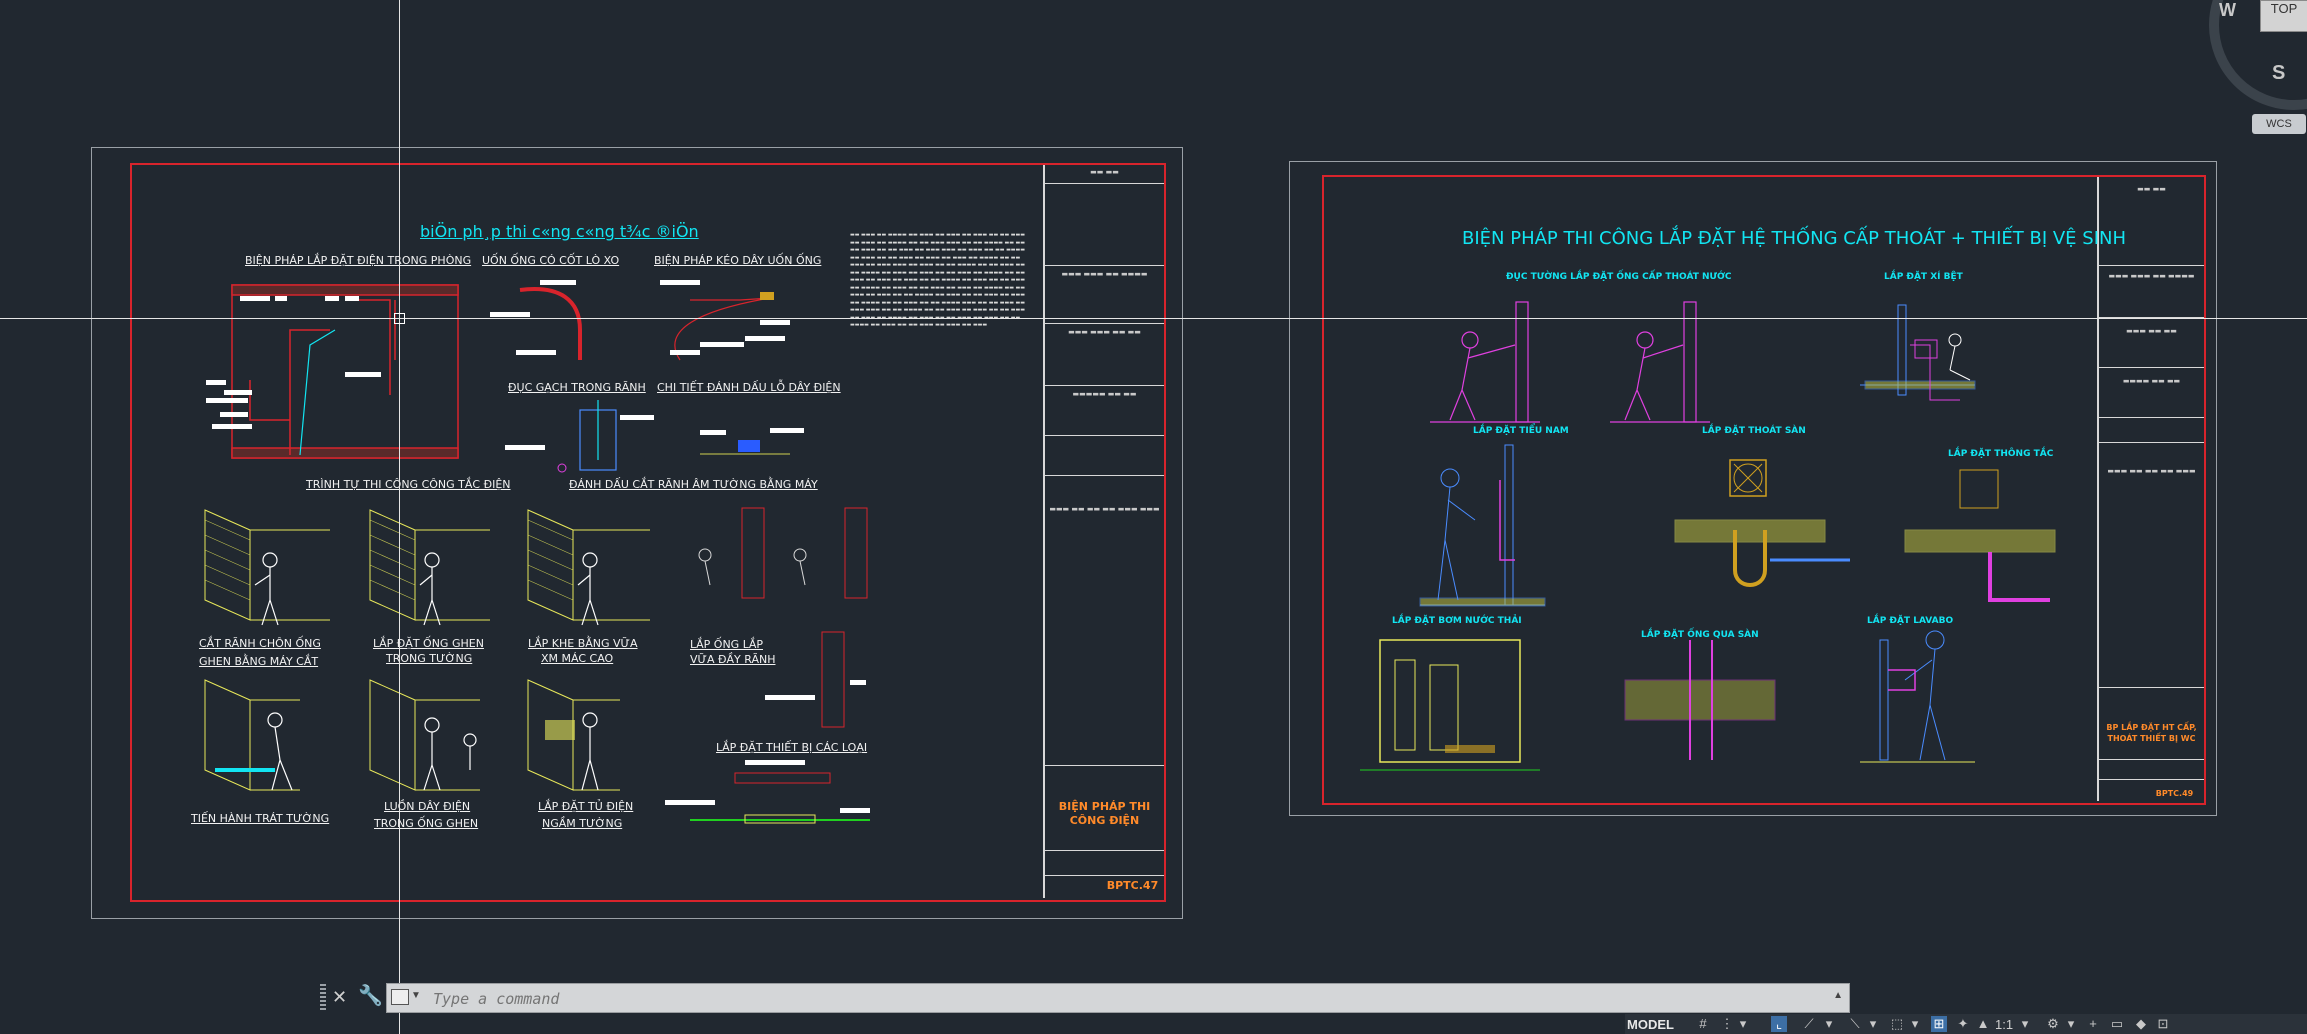 The width and height of the screenshot is (2307, 1034). I want to click on gear-icon: ⚙, so click(2053, 1024).